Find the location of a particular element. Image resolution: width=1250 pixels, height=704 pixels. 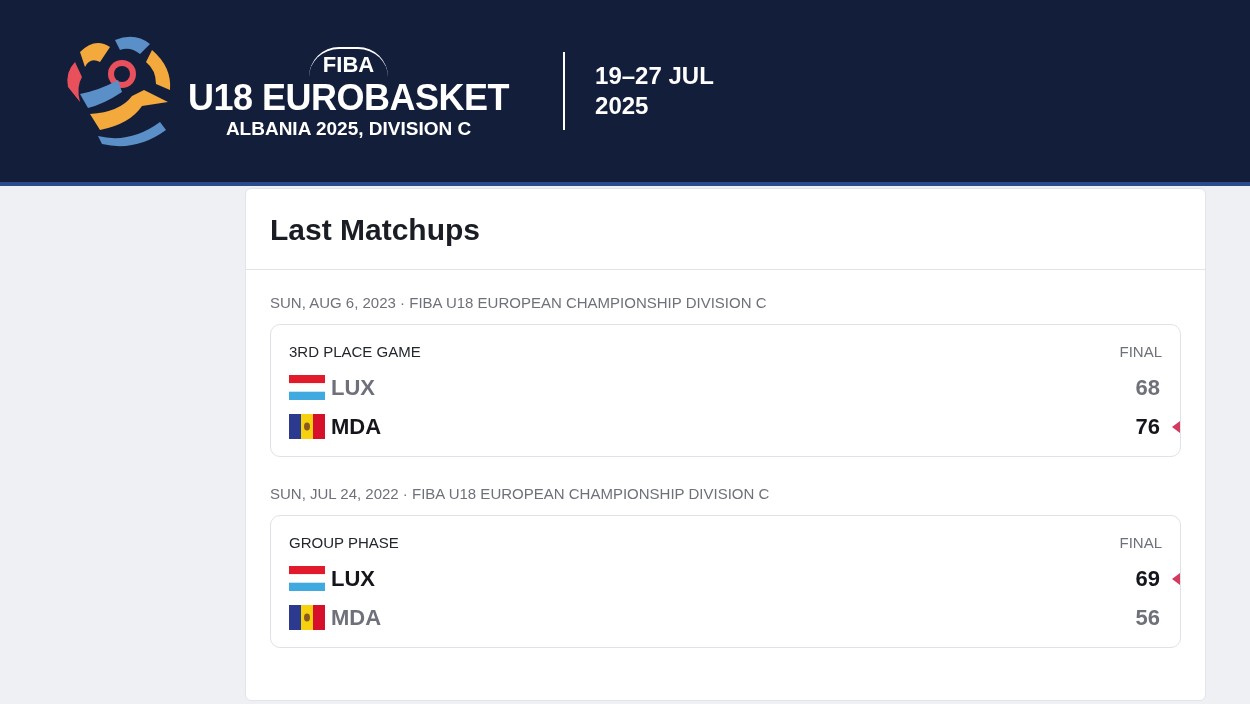

game-result-card: 3RD PLACE GAME FINAL LUX 68 MDA 76 is located at coordinates (725, 390).